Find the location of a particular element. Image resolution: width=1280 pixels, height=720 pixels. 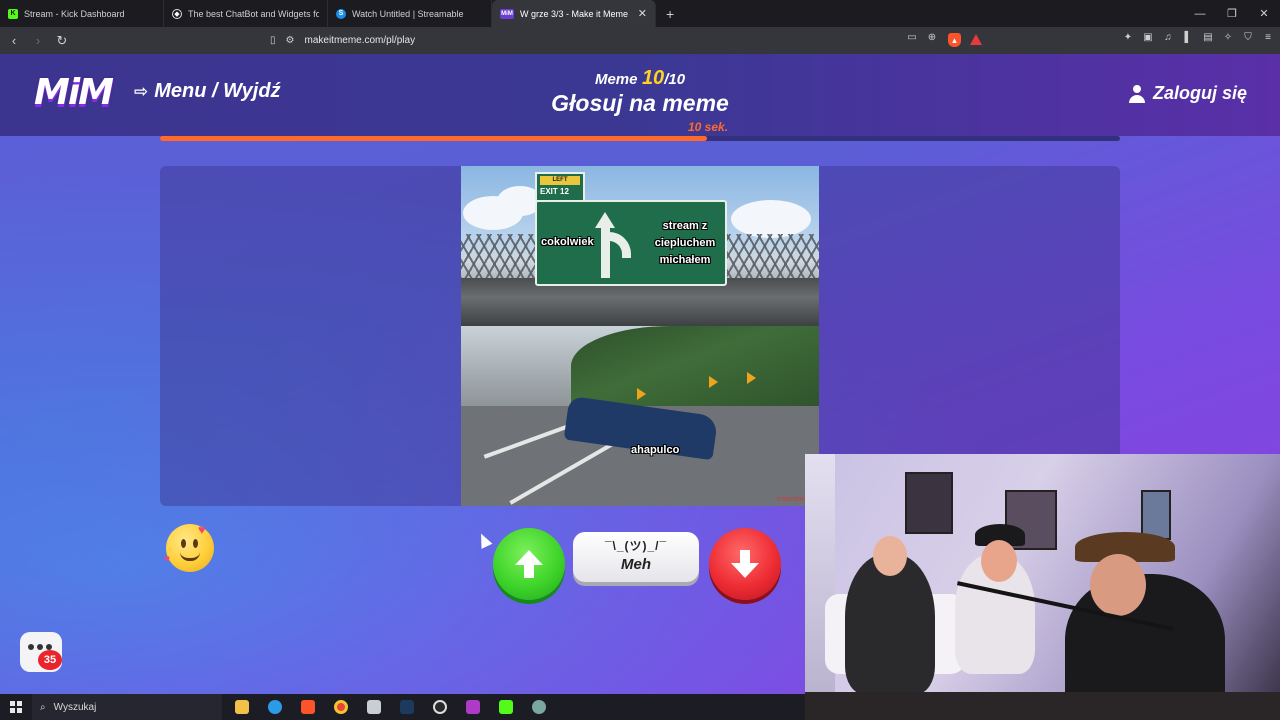

vpn-icon: ⛉ is located at coordinates (1248, 37).